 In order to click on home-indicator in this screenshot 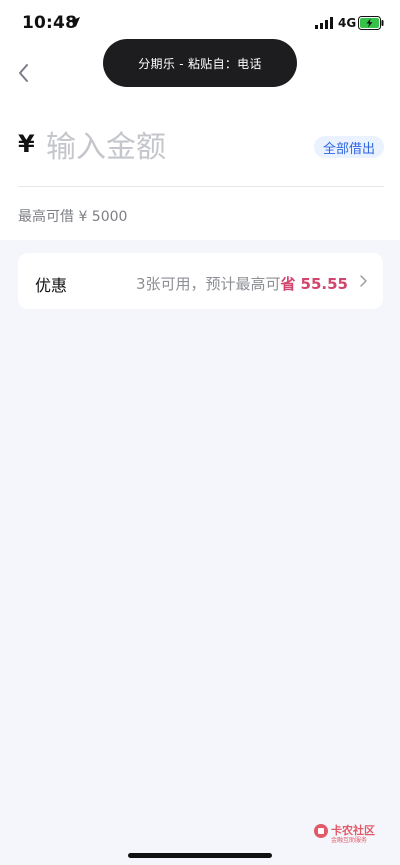, I will do `click(200, 855)`.